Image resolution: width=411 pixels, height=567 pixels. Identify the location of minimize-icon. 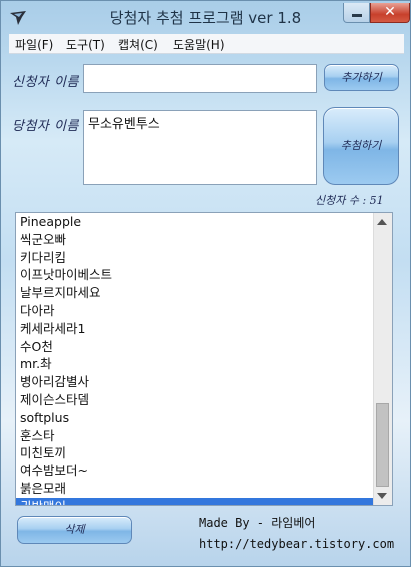
(357, 15).